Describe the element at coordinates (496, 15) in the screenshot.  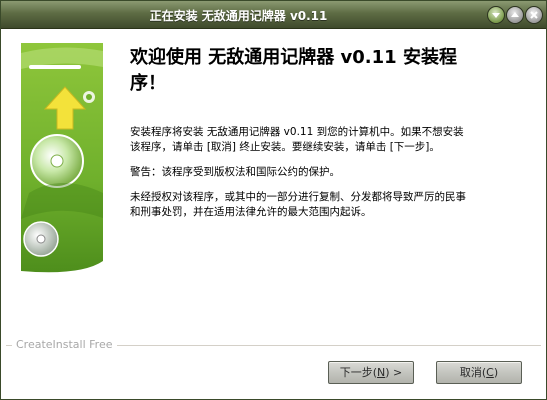
I see `minimize-icon` at that location.